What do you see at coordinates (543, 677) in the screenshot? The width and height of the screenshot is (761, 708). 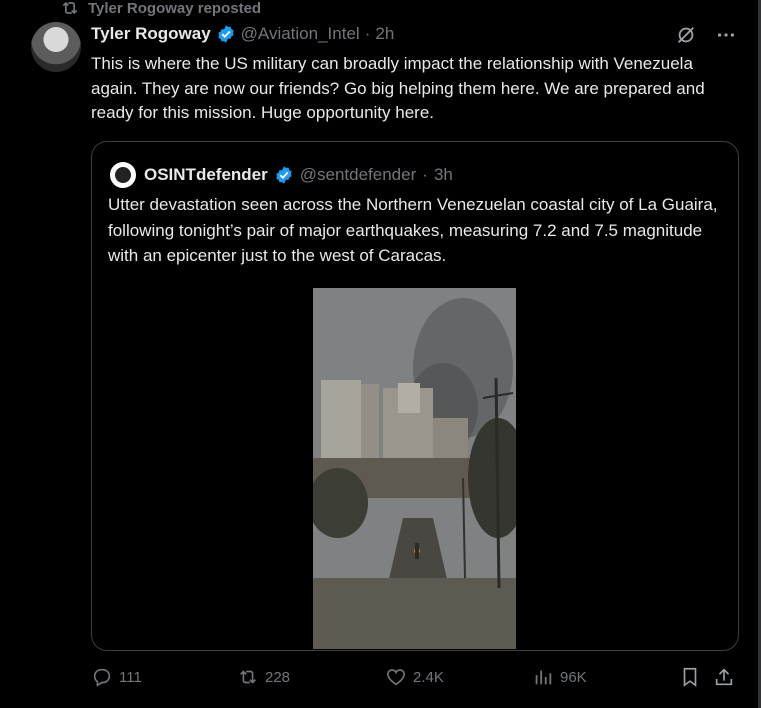 I see `analytics-icon` at bounding box center [543, 677].